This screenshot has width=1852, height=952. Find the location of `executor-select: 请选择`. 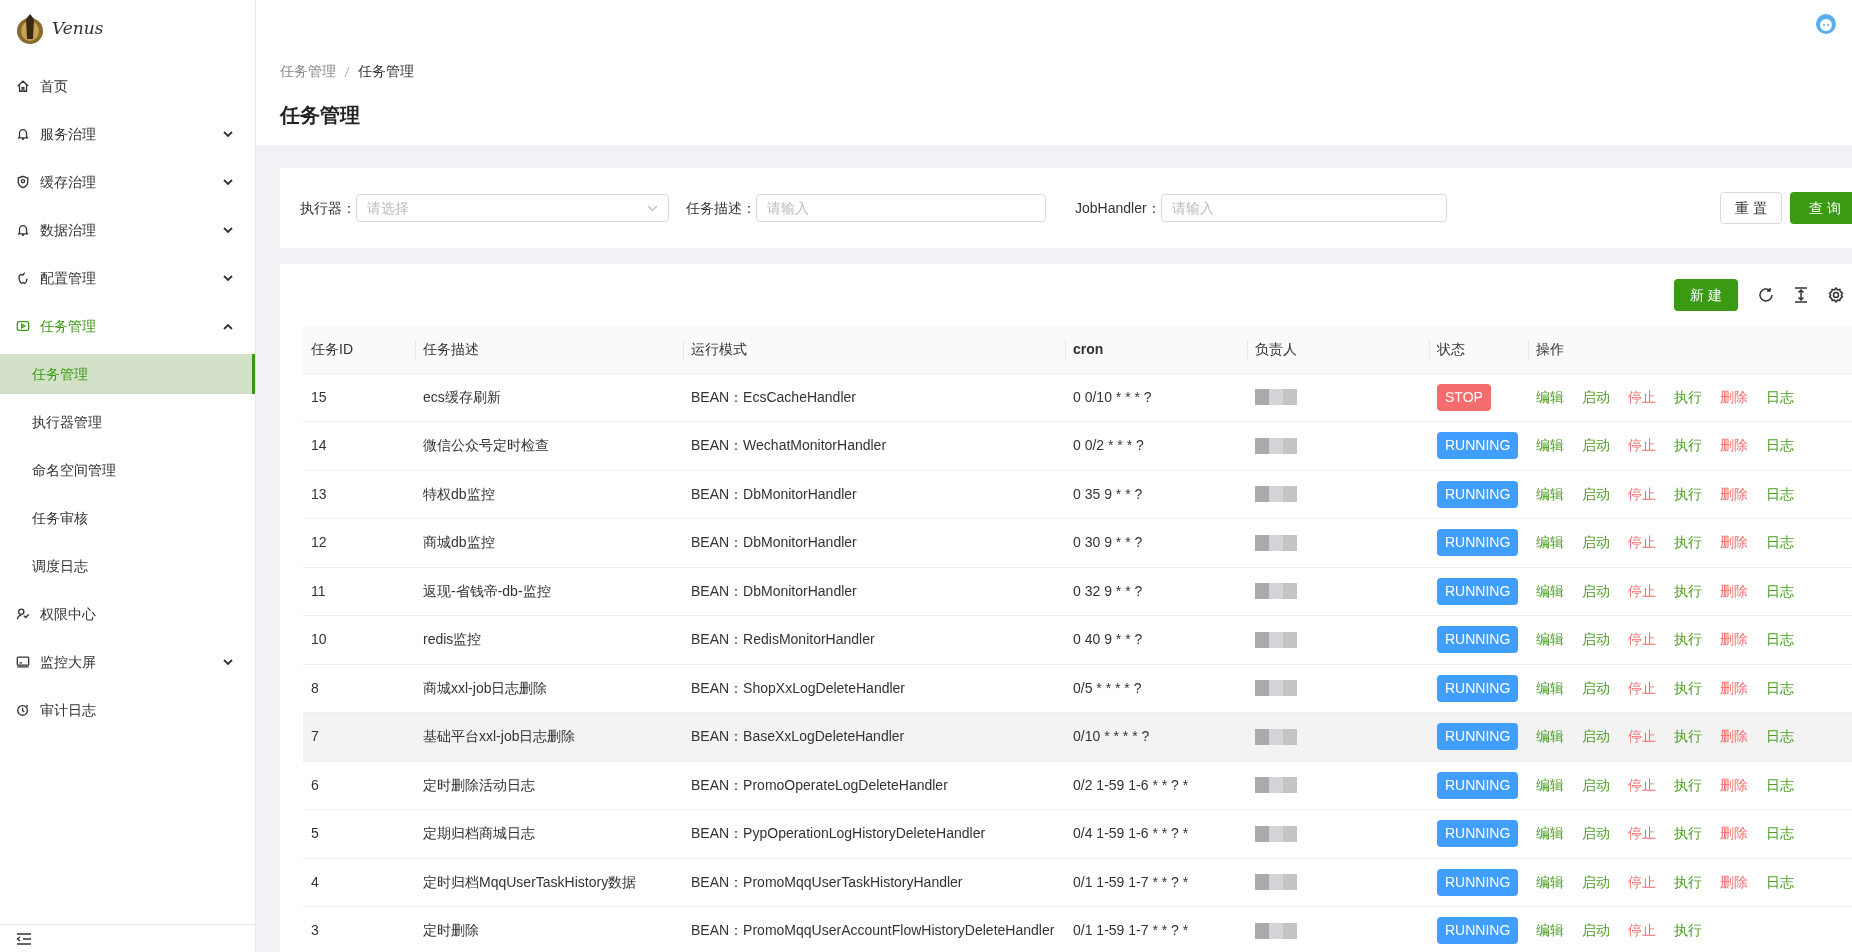

executor-select: 请选择 is located at coordinates (512, 208).